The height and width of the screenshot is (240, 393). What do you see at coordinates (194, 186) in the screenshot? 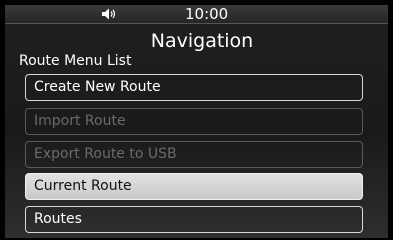
I see `current-route-button: Current Route` at bounding box center [194, 186].